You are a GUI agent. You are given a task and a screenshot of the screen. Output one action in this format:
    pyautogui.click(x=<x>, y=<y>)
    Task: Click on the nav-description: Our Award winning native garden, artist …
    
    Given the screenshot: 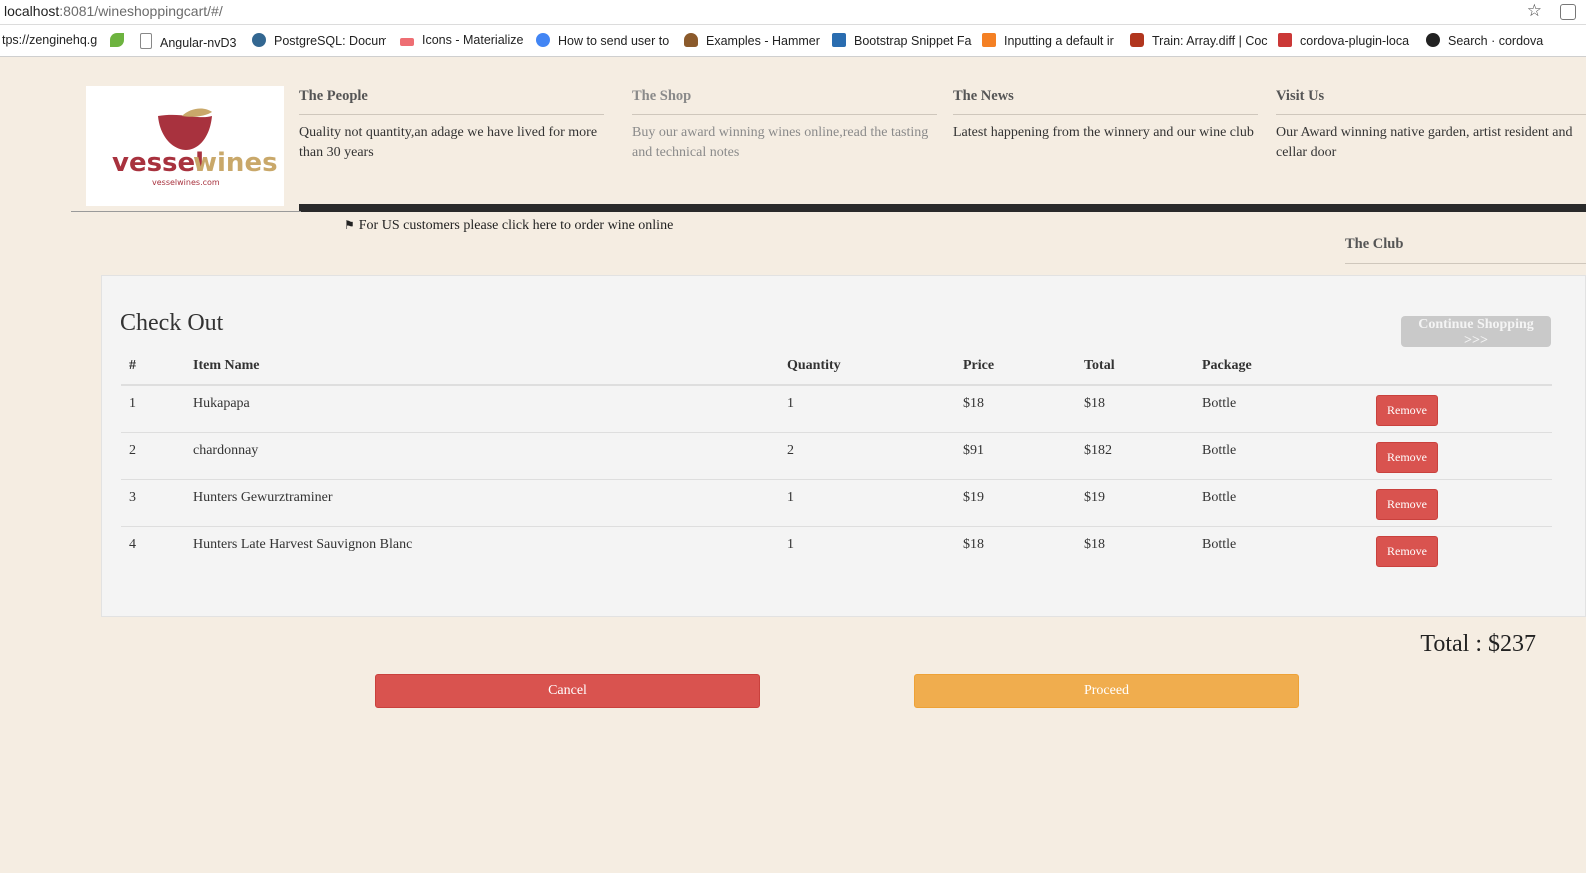 What is the action you would take?
    pyautogui.click(x=1424, y=142)
    